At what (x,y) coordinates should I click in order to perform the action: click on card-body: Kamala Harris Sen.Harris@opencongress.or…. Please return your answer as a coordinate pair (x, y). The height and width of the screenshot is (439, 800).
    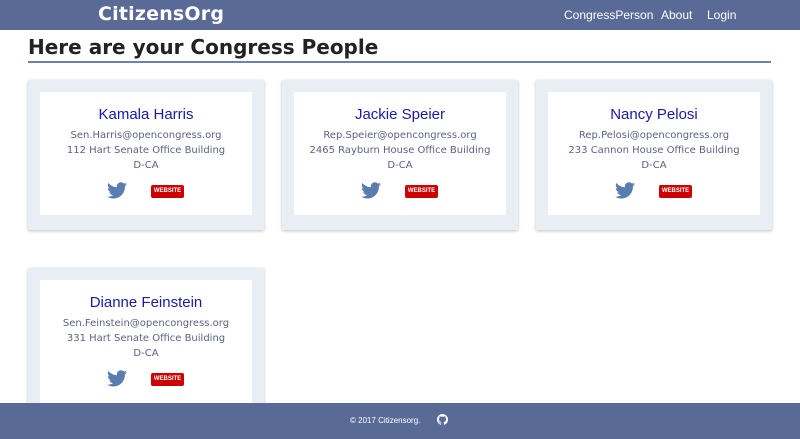
    Looking at the image, I should click on (146, 153).